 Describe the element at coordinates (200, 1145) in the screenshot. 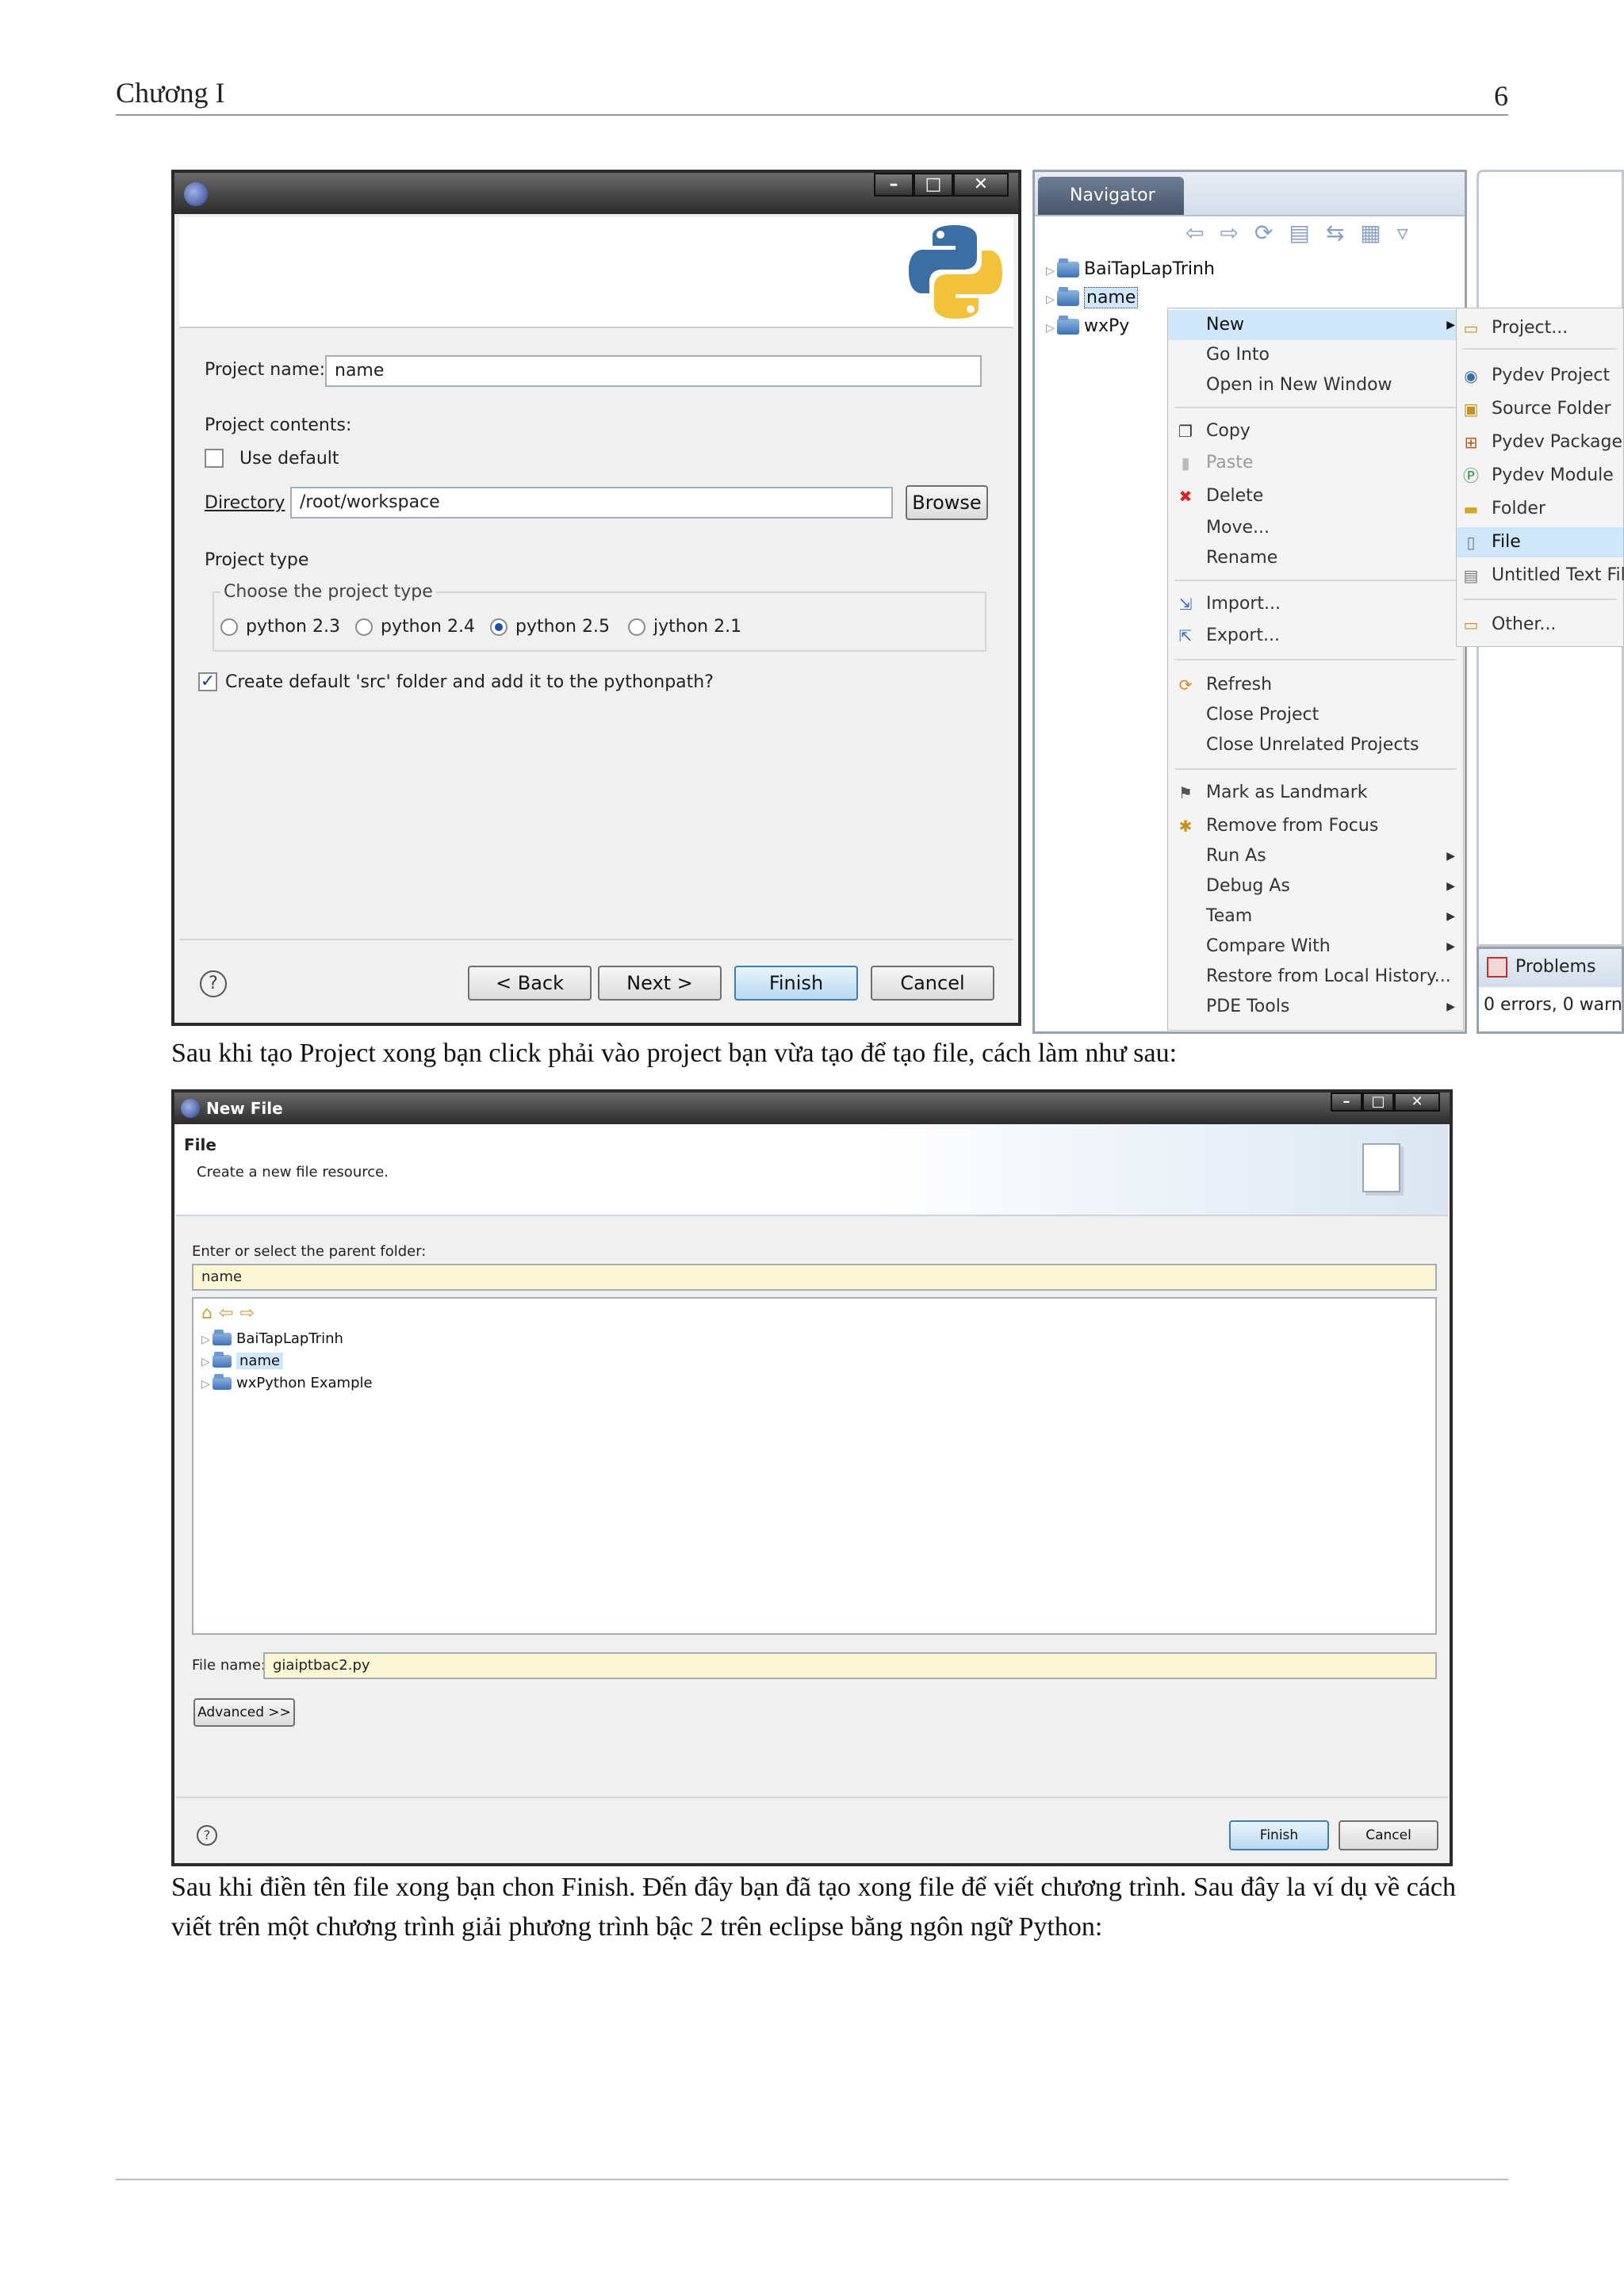

I see `banner-heading: File` at that location.